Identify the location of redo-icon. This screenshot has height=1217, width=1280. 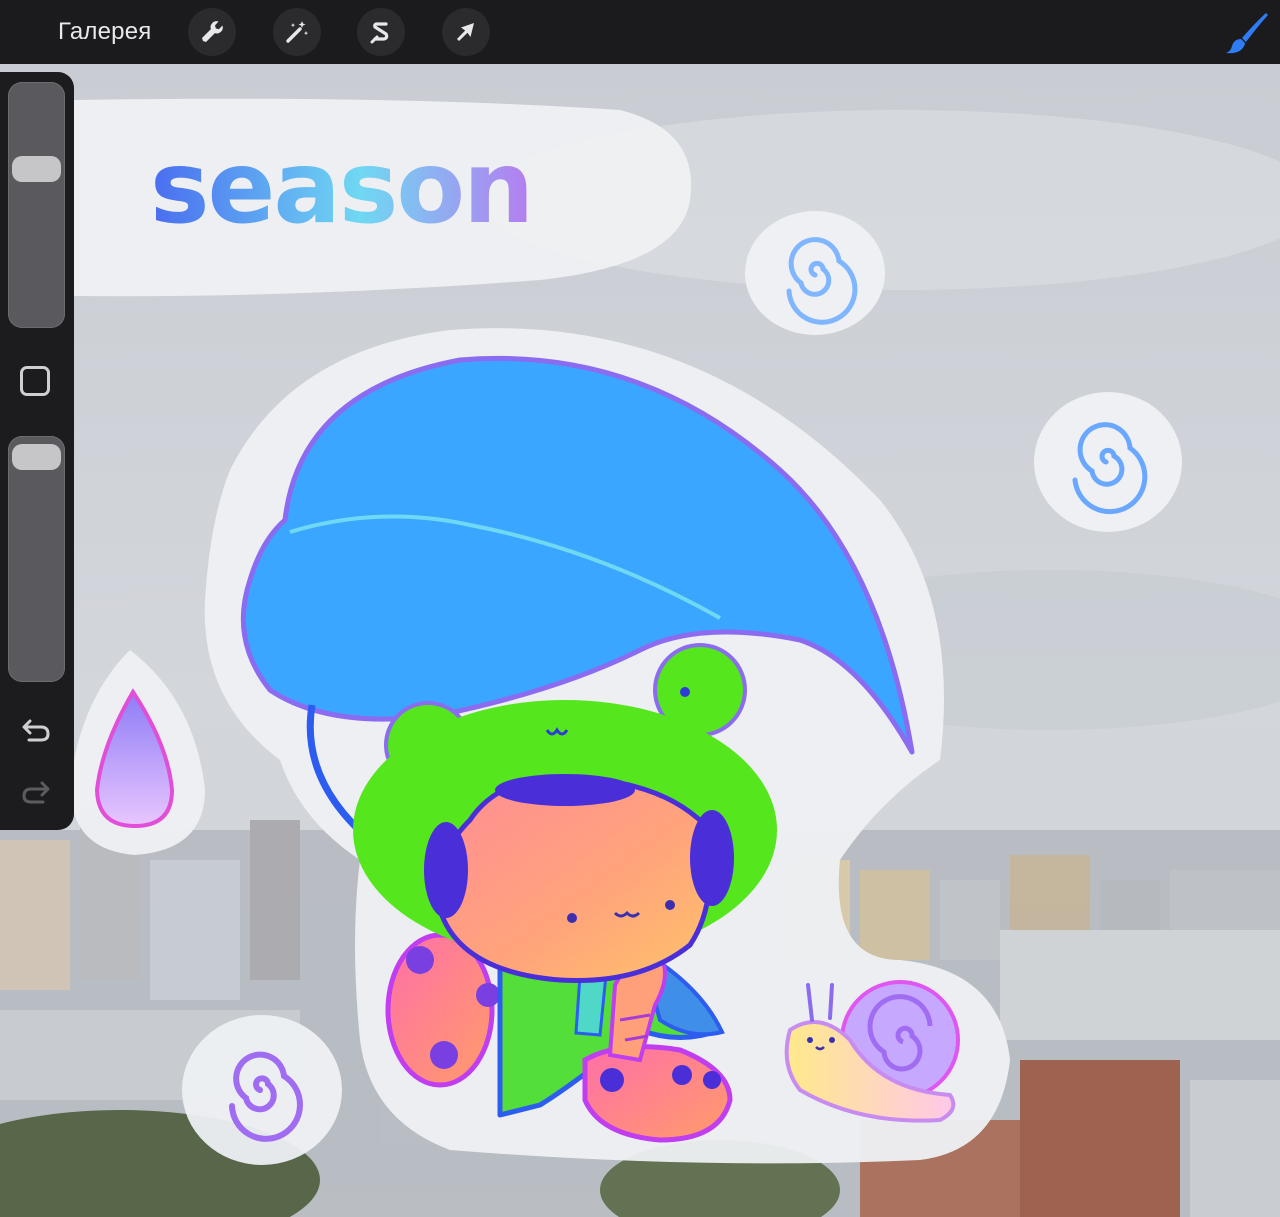
(36, 792).